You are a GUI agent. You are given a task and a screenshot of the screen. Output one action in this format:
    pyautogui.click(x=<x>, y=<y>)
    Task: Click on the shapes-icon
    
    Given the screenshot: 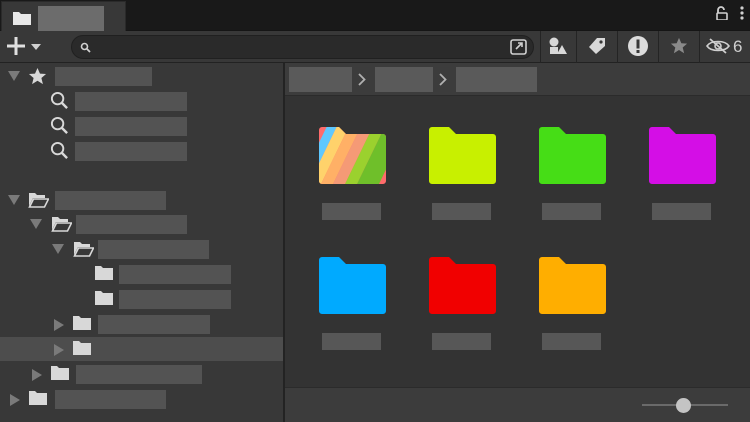 What is the action you would take?
    pyautogui.click(x=558, y=47)
    